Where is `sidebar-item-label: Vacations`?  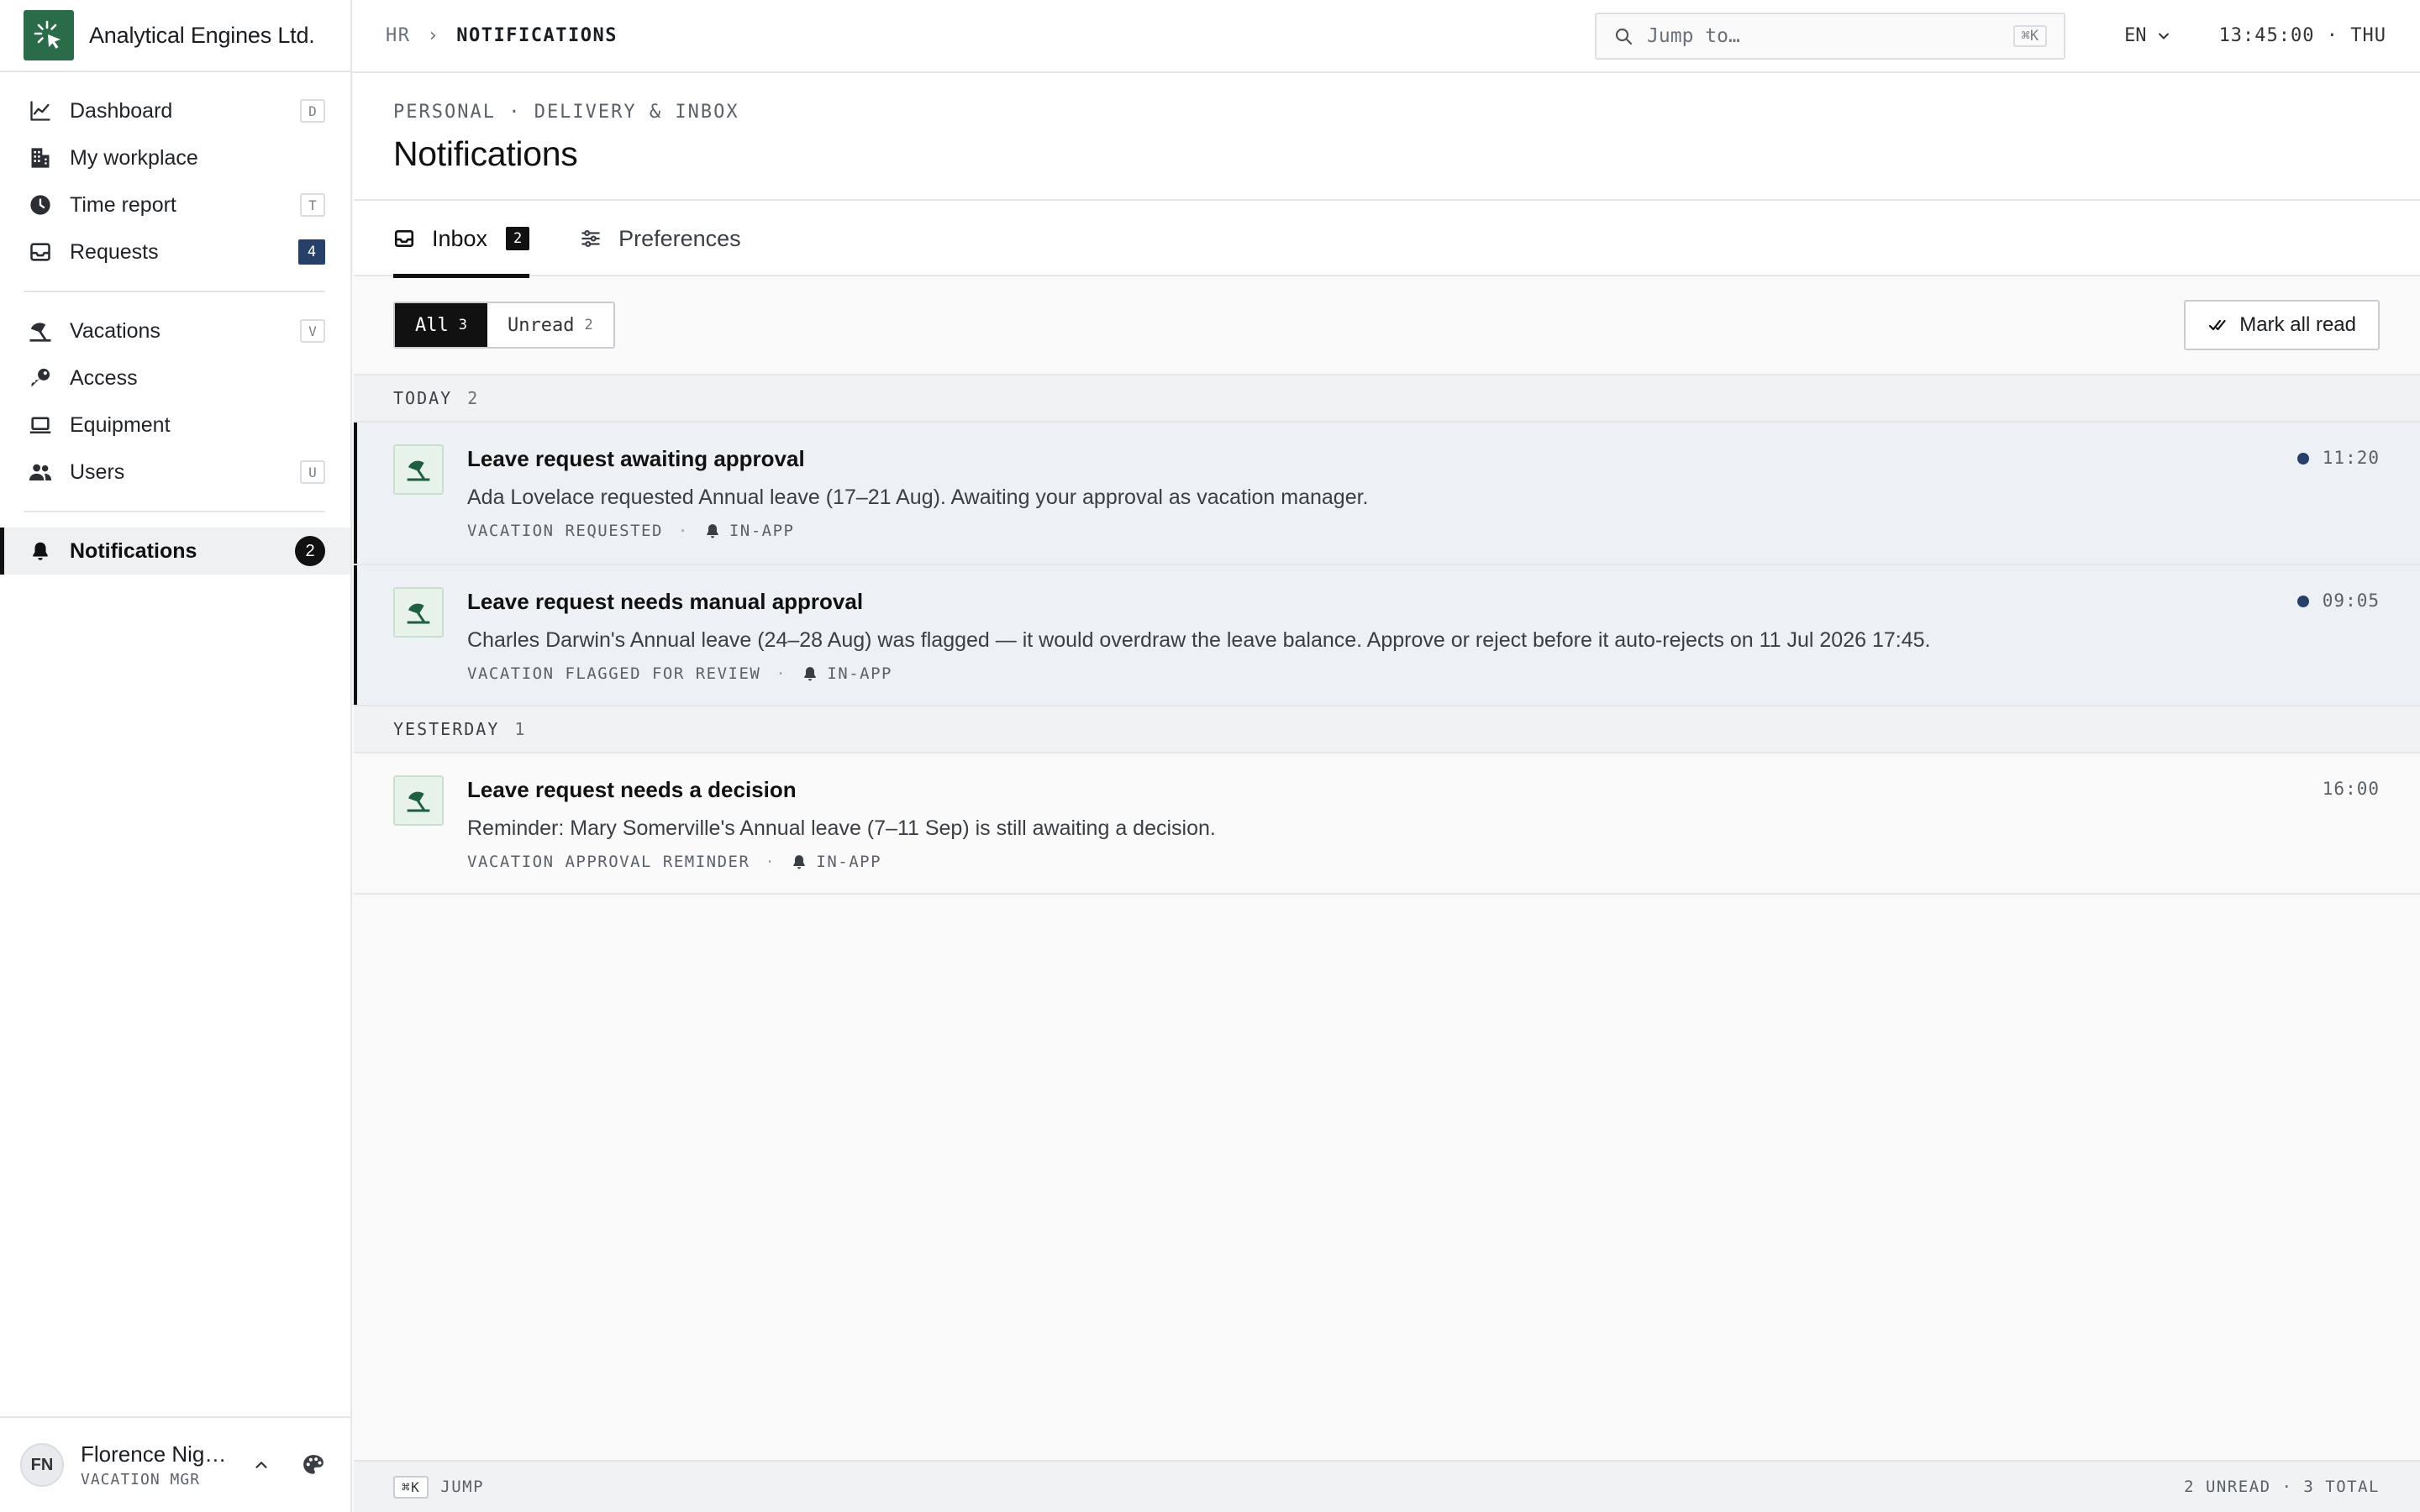
sidebar-item-label: Vacations is located at coordinates (115, 330).